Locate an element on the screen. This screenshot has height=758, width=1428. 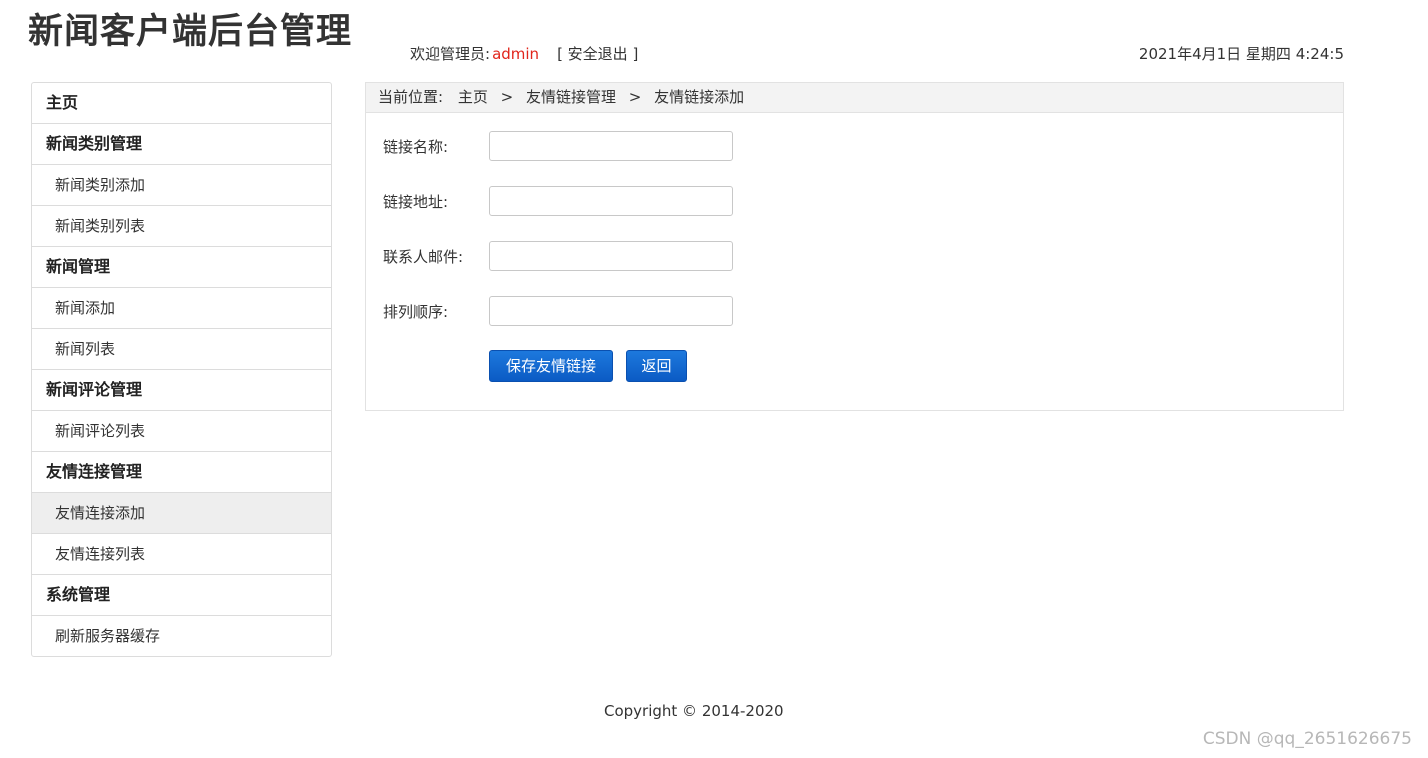
sort-order-label: 排列顺序: is located at coordinates (416, 312).